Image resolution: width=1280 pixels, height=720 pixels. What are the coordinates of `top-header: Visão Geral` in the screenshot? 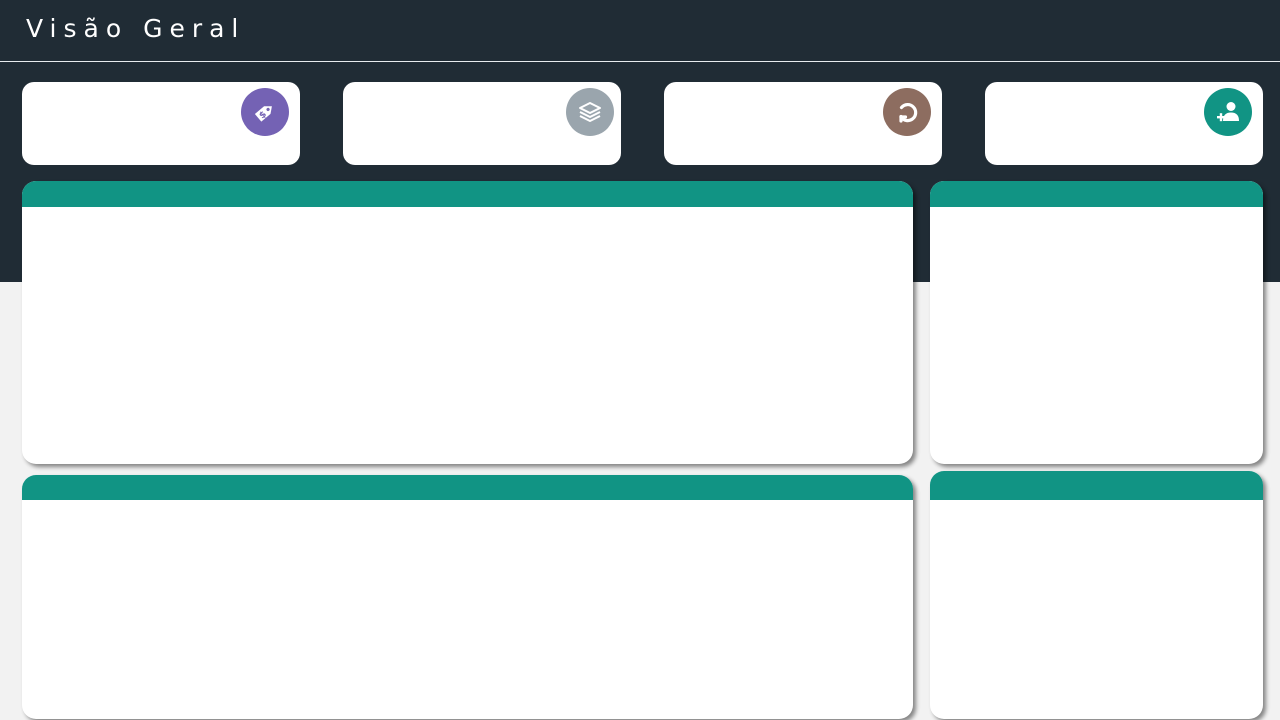 It's located at (640, 31).